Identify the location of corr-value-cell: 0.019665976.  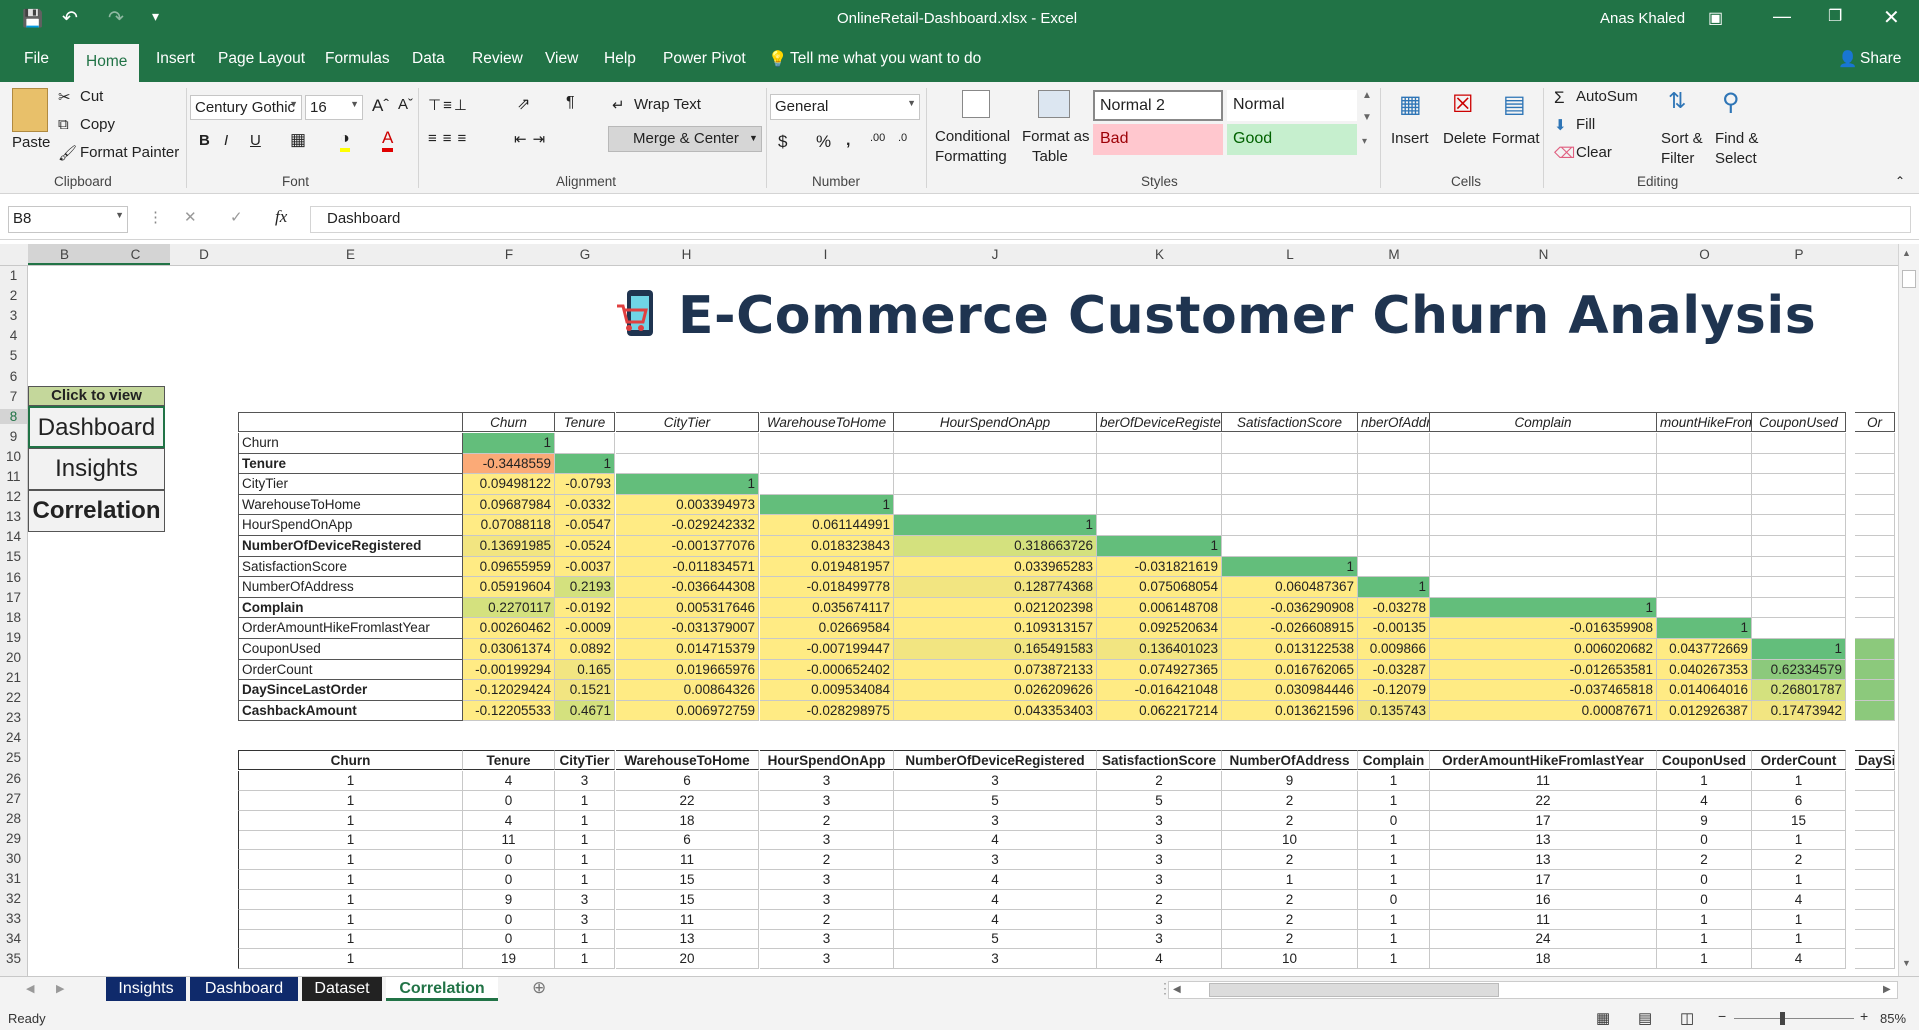
(687, 670).